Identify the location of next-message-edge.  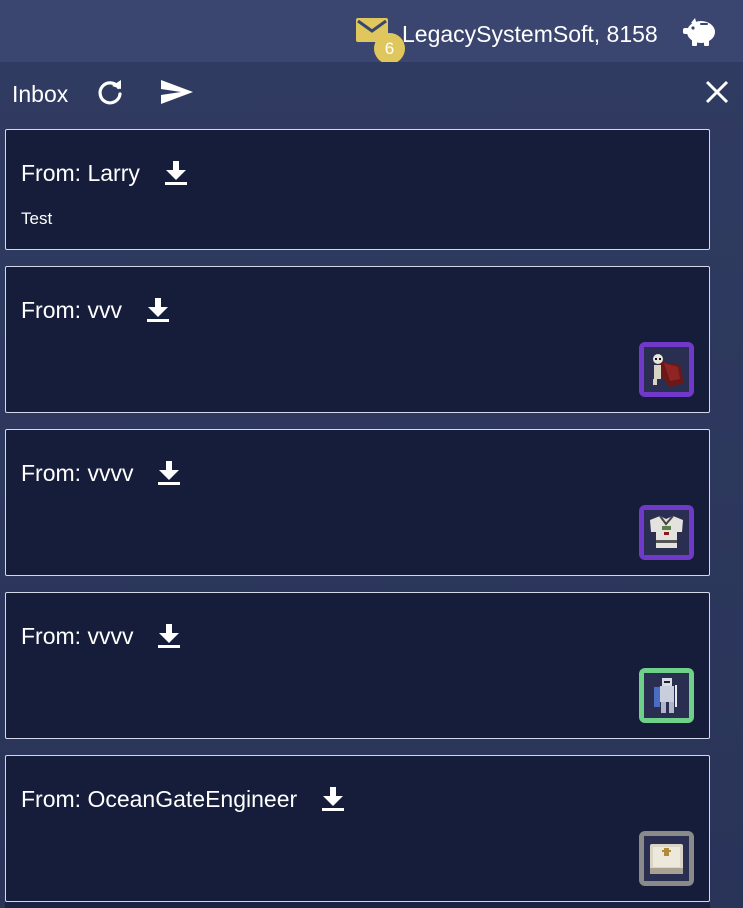
(357, 905).